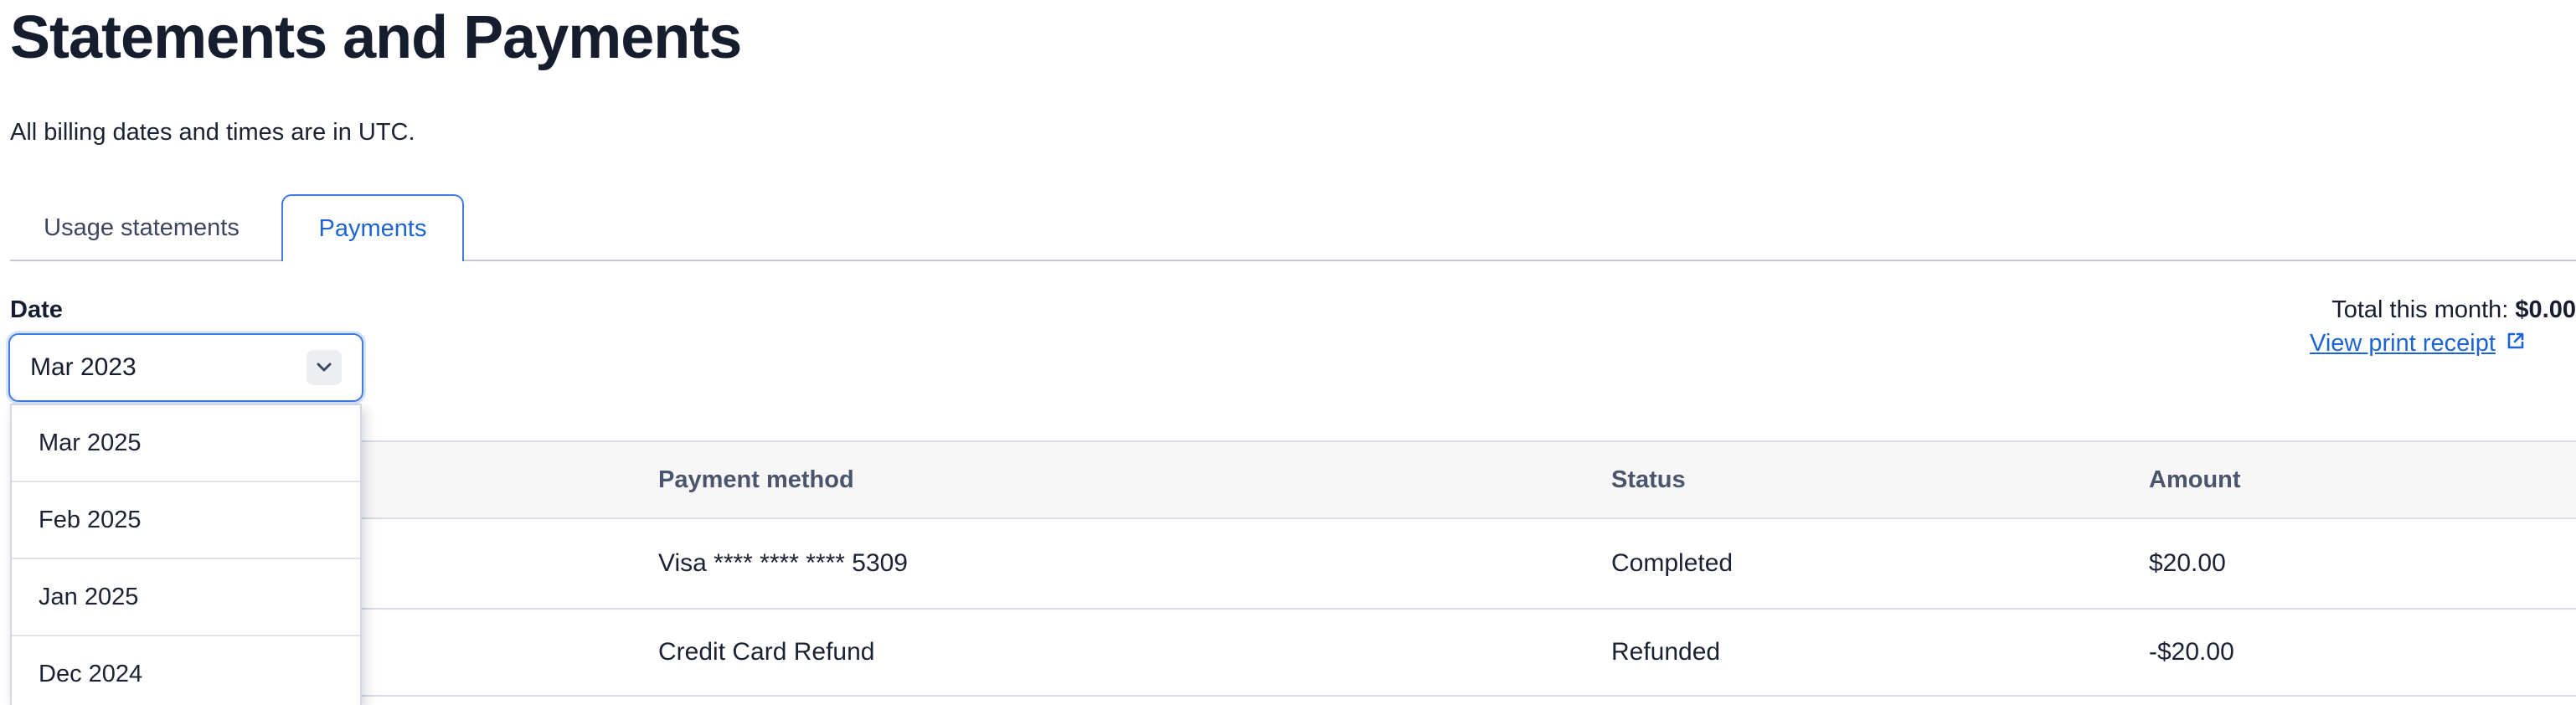 The width and height of the screenshot is (2576, 705). I want to click on tab-bar: Usage statements Payments, so click(1293, 227).